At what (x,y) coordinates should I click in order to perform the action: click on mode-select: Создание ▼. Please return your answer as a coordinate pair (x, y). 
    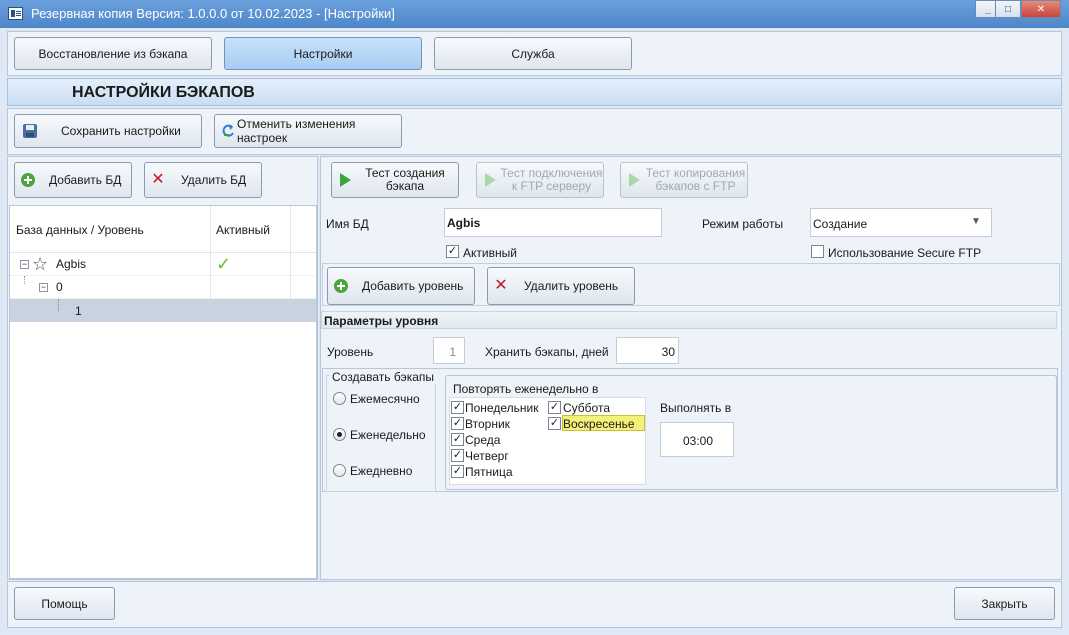
    Looking at the image, I should click on (901, 222).